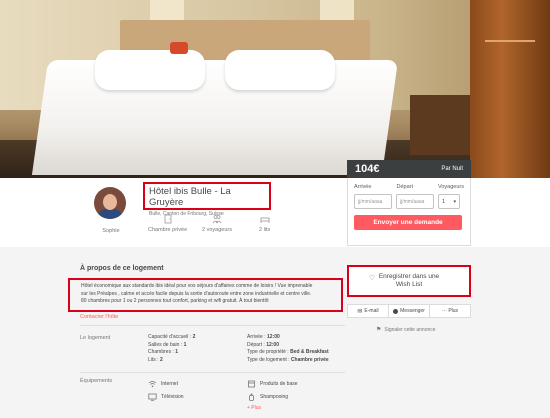 This screenshot has width=550, height=418. I want to click on spec-row: Capacité d'accueil : 2, so click(172, 337).